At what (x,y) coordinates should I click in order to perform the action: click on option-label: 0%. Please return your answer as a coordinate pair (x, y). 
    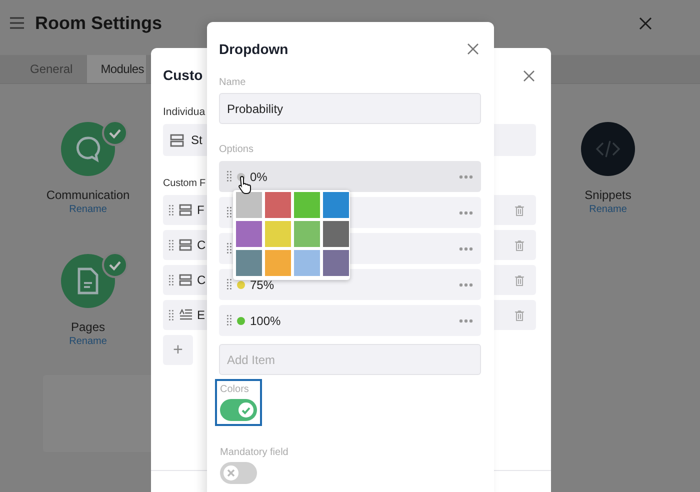
    Looking at the image, I should click on (259, 177).